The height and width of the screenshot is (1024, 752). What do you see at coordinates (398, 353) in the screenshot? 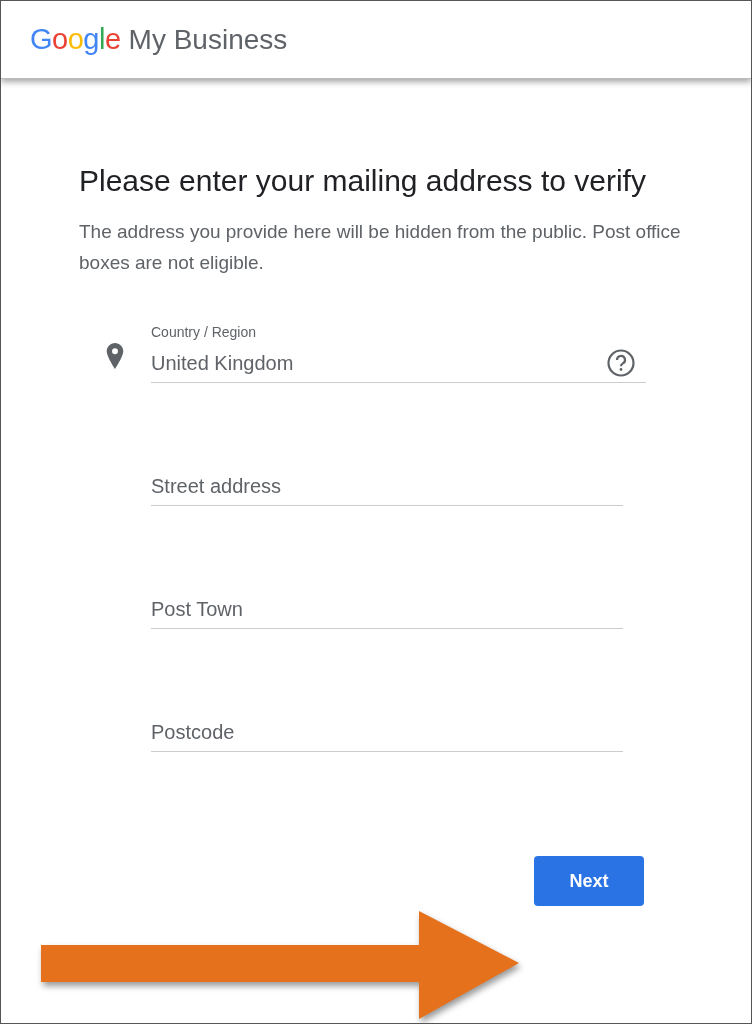
I see `country-region-field: Country / Region United Kingdom` at bounding box center [398, 353].